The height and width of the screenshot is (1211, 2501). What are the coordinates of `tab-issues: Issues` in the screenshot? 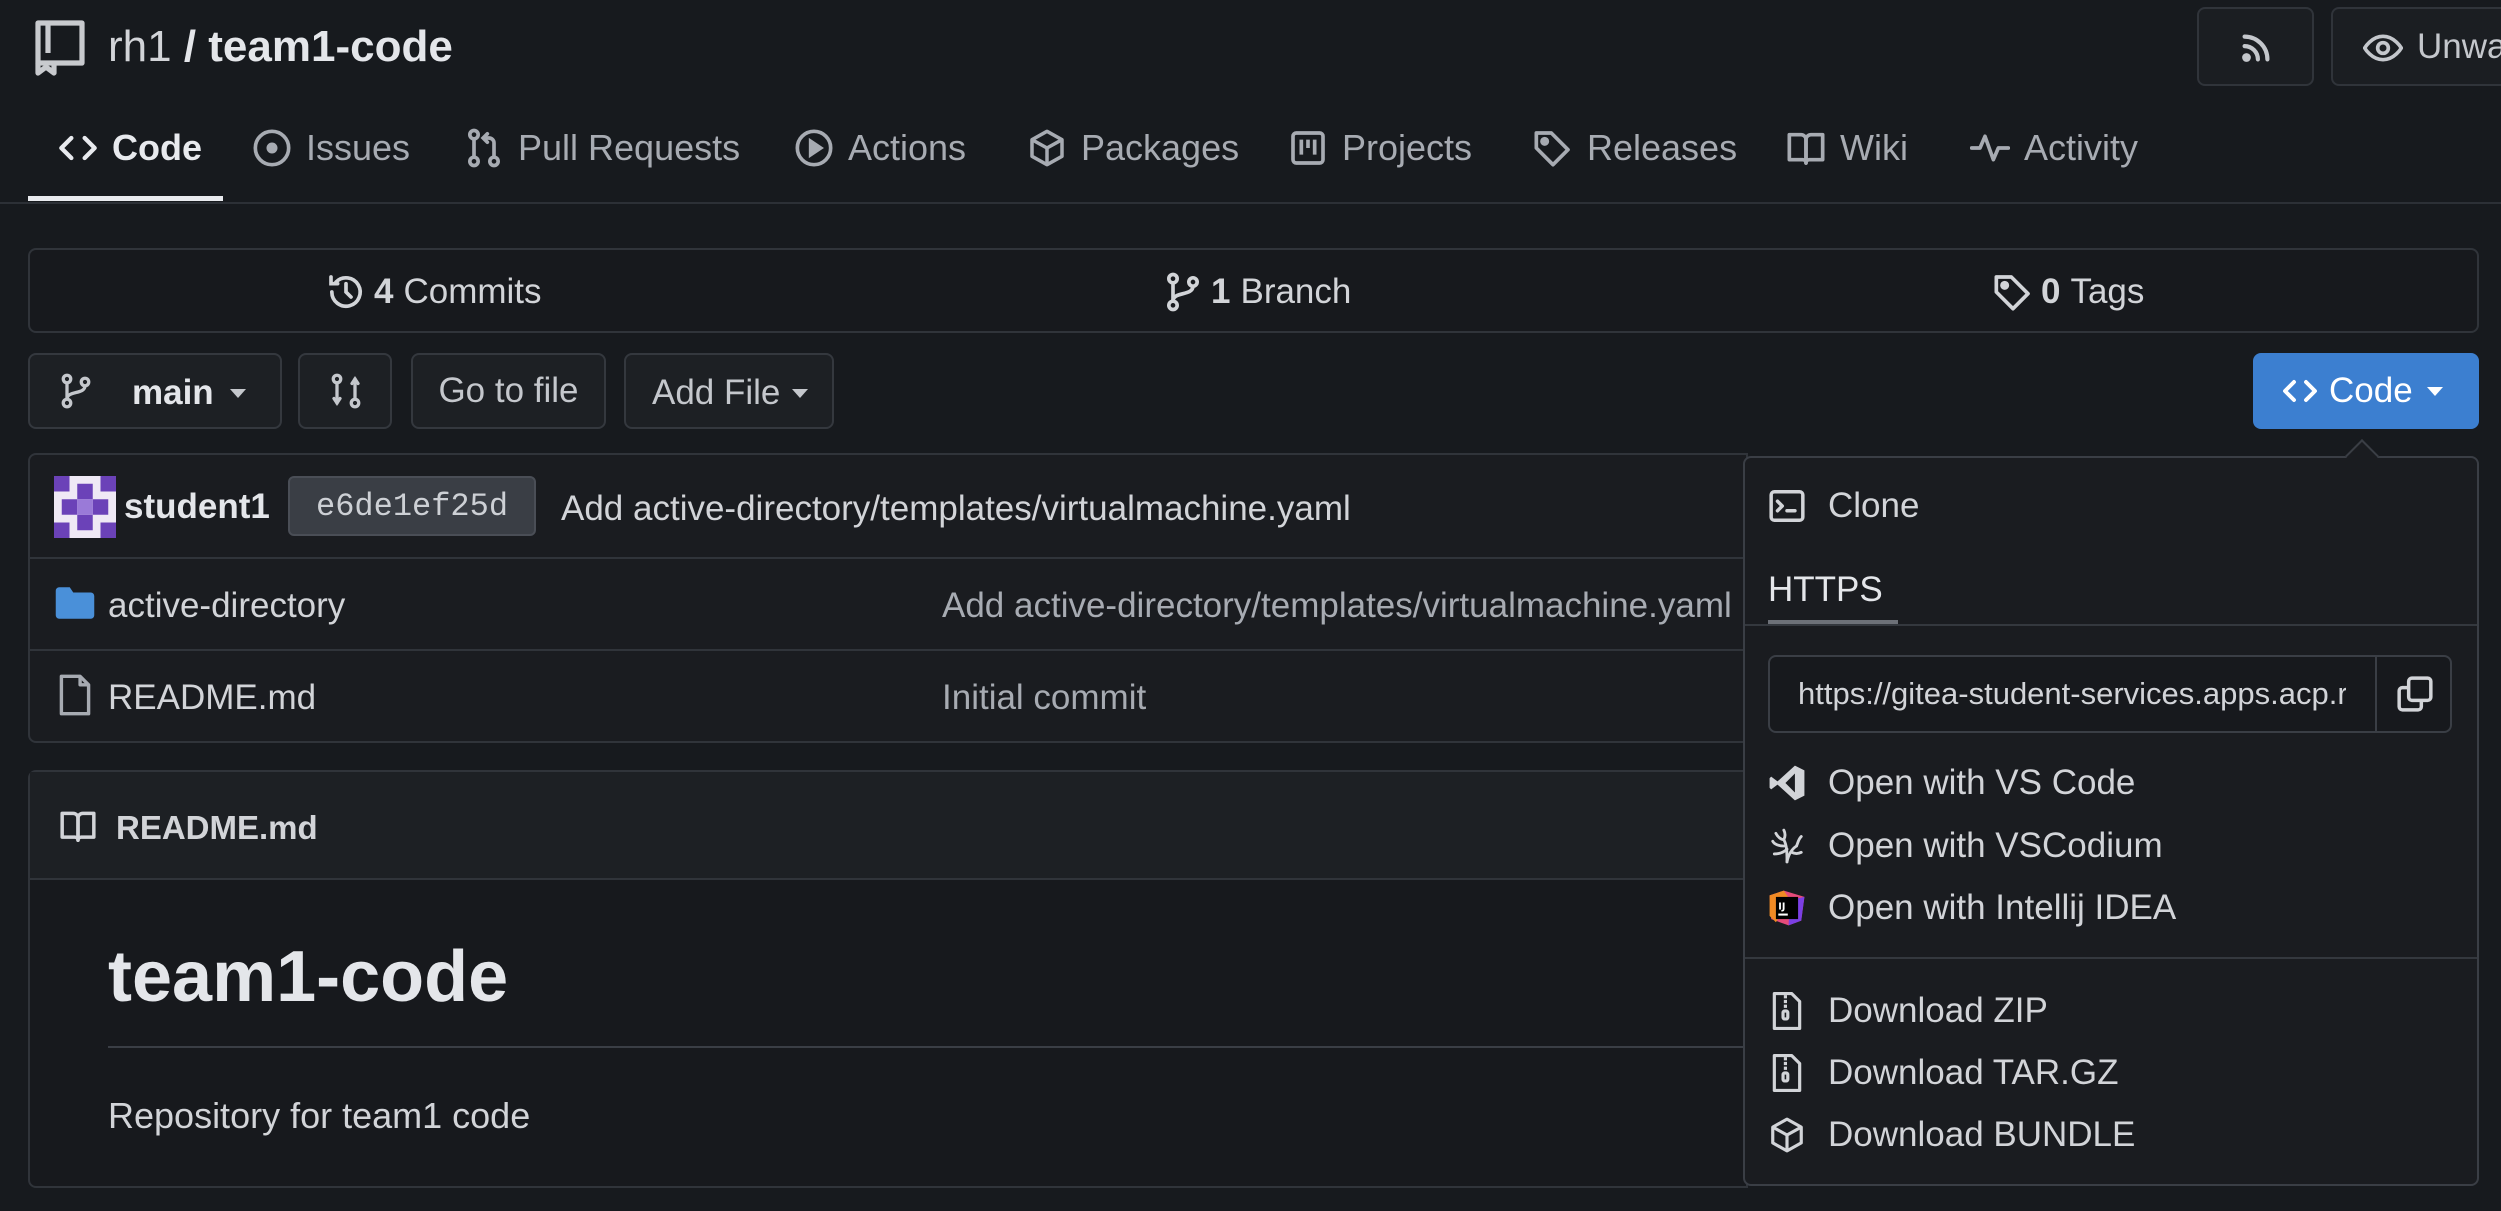 It's located at (331, 148).